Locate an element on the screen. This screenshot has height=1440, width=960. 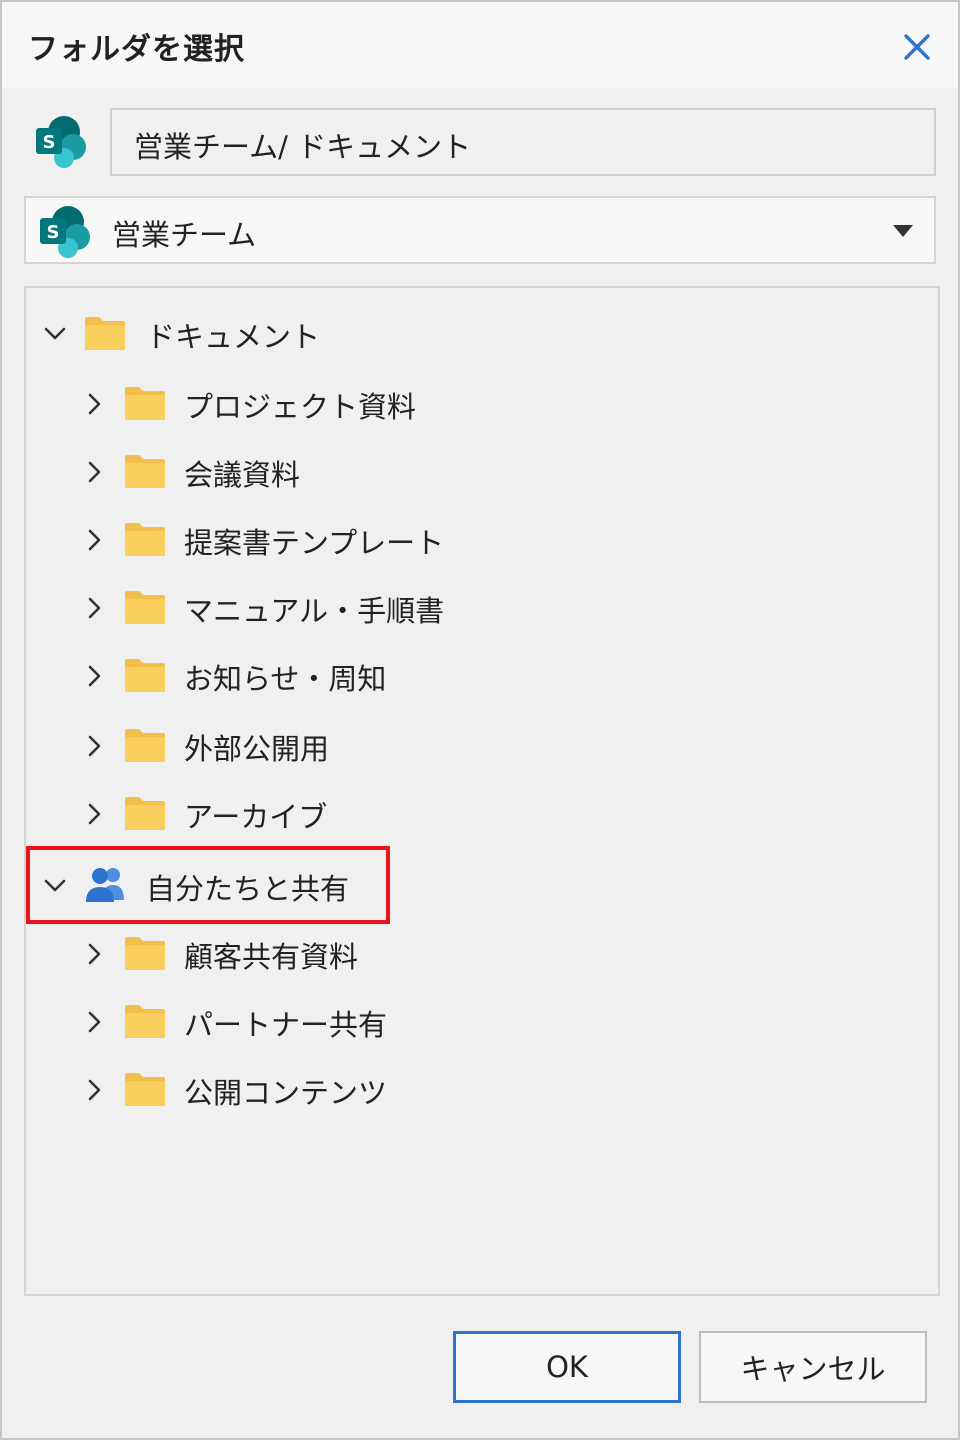
ok-button: OK is located at coordinates (567, 1367).